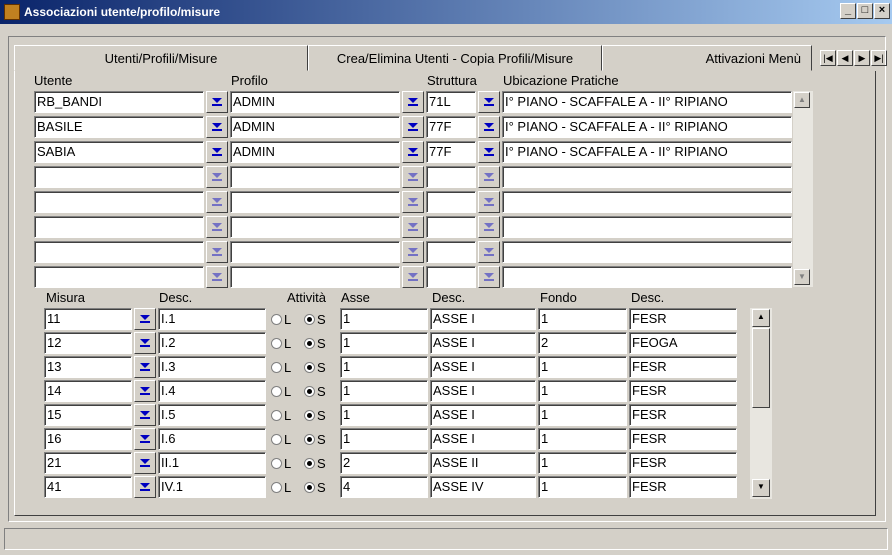  I want to click on desc-misura-field: I.1, so click(212, 319).